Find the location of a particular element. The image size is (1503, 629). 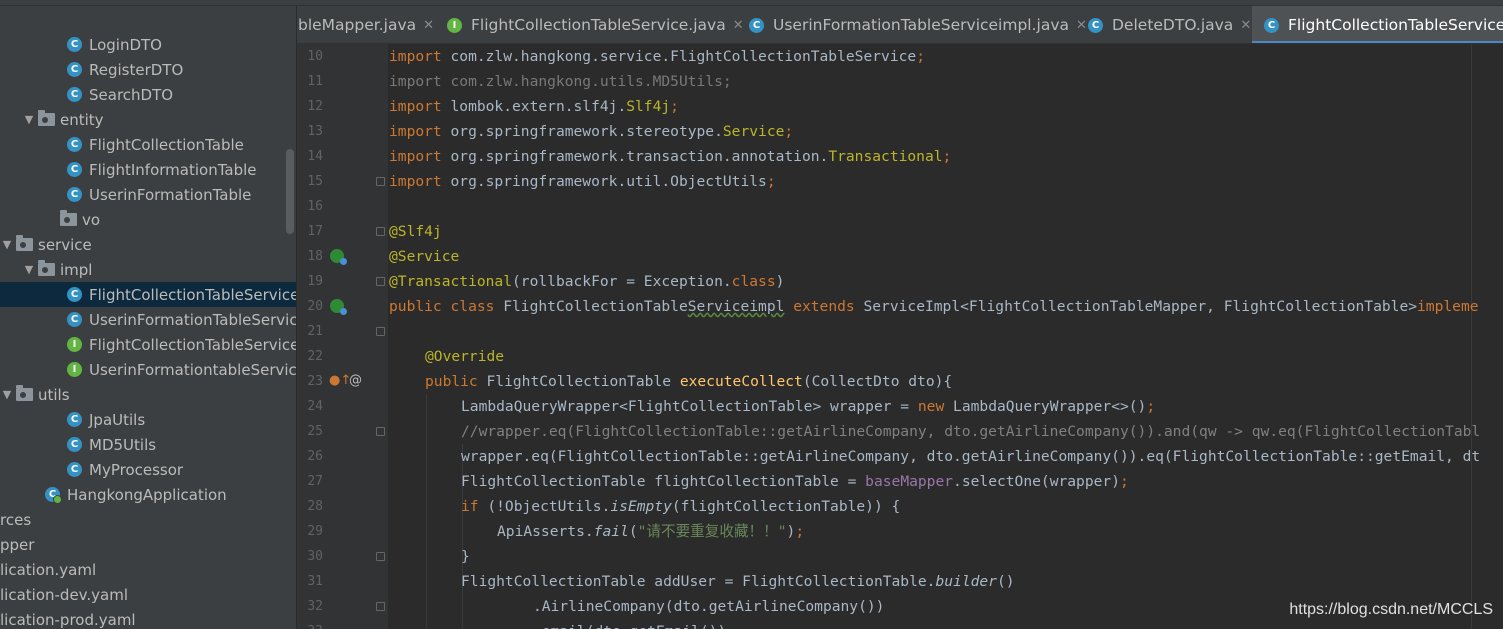

code-line-32: .AirlineCompany(dto.getAirlineCompany()) is located at coordinates (709, 606).